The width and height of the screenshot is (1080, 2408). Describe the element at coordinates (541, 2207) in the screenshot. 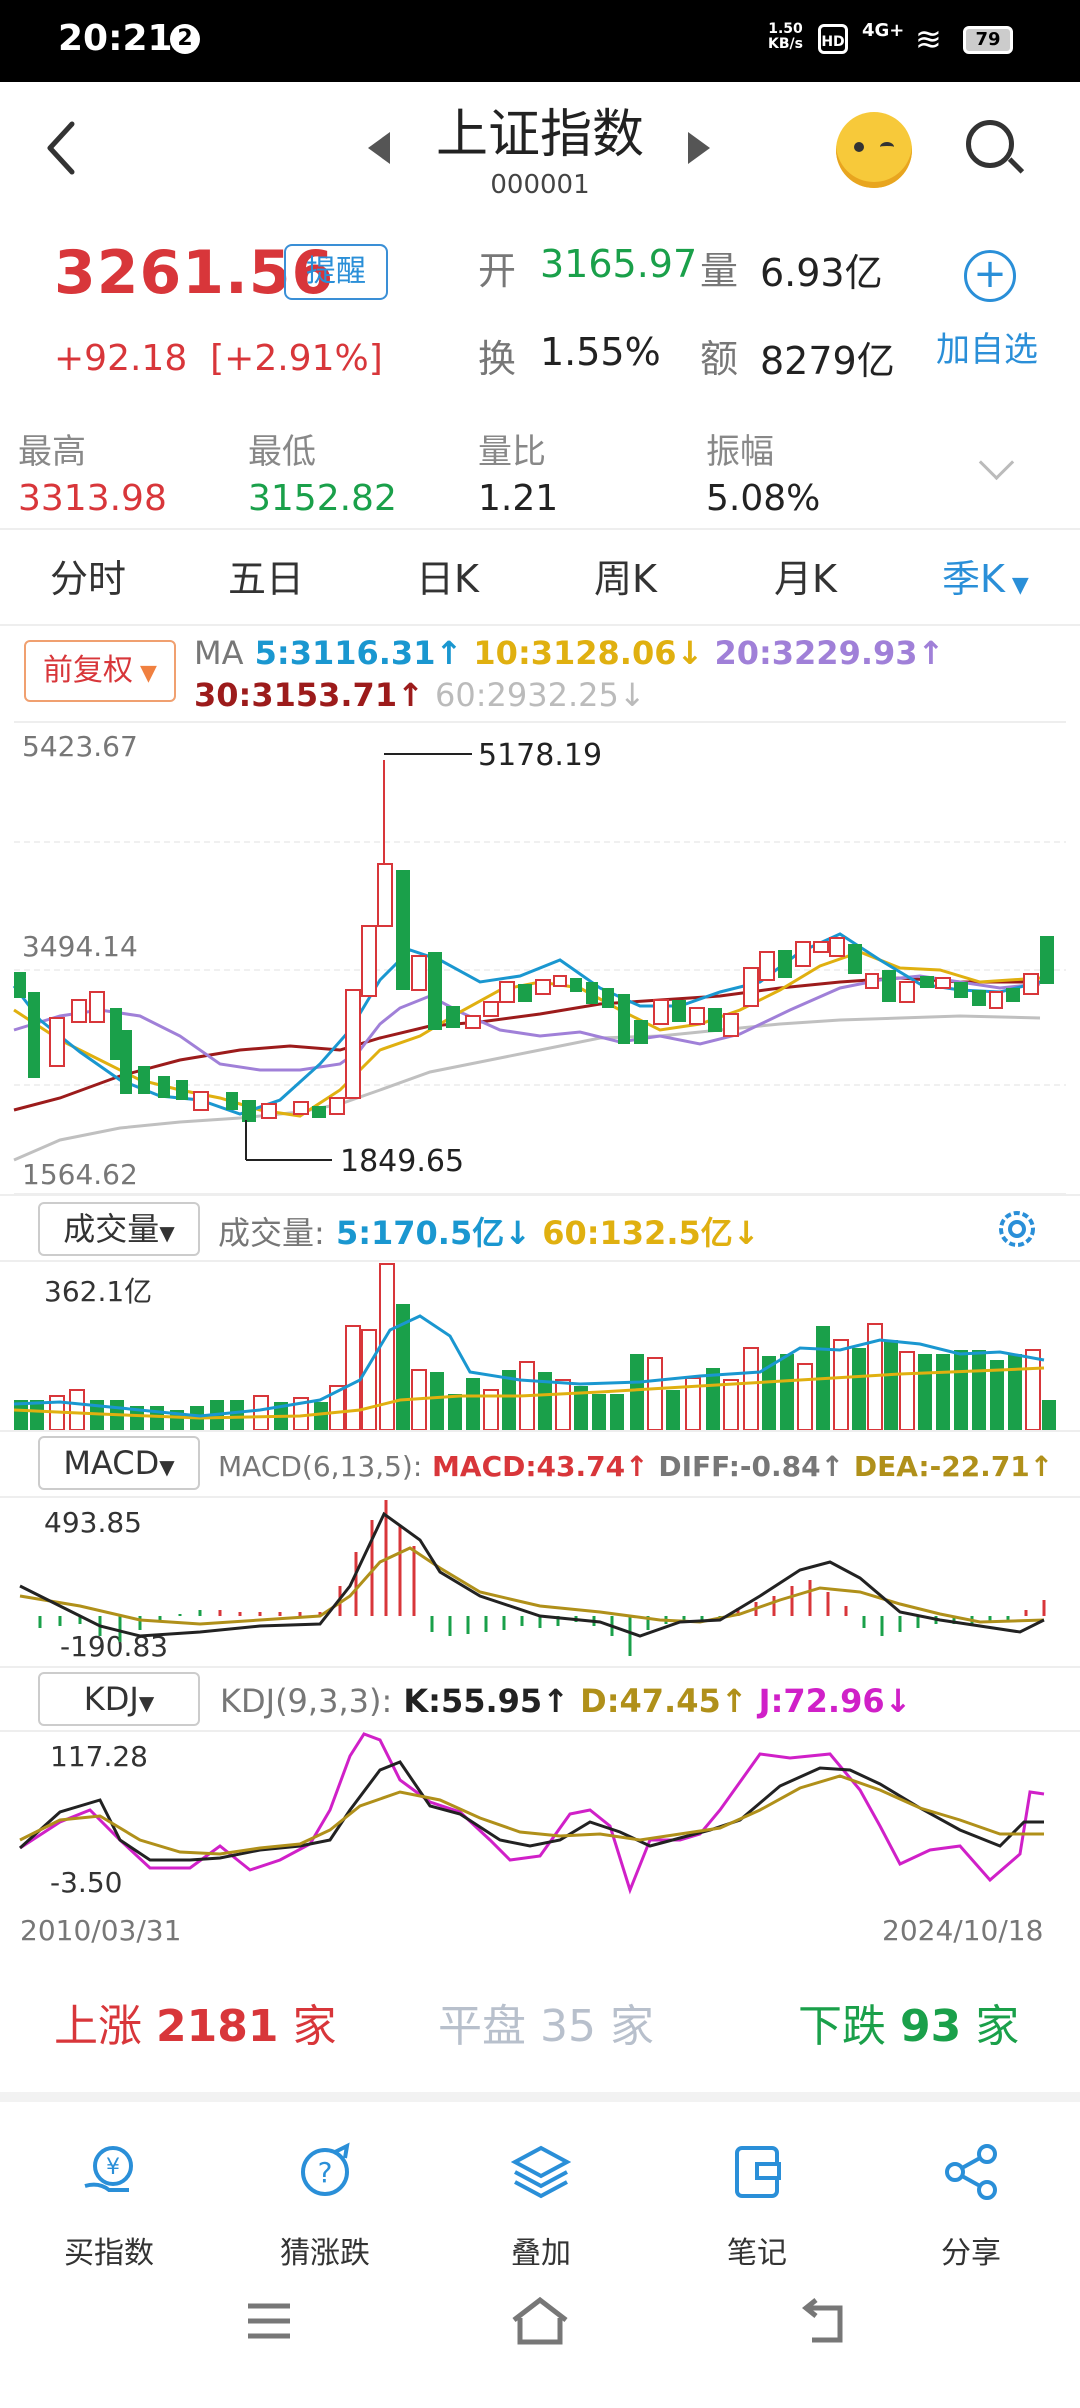

I see `nav-overlay: 叠加` at that location.